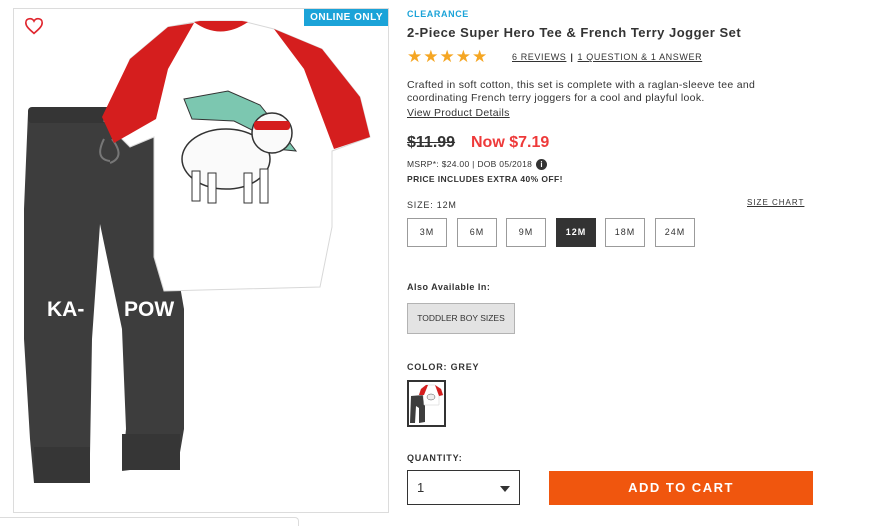 Image resolution: width=883 pixels, height=526 pixels. Describe the element at coordinates (681, 488) in the screenshot. I see `add-to-cart-button: ADD TO CART` at that location.